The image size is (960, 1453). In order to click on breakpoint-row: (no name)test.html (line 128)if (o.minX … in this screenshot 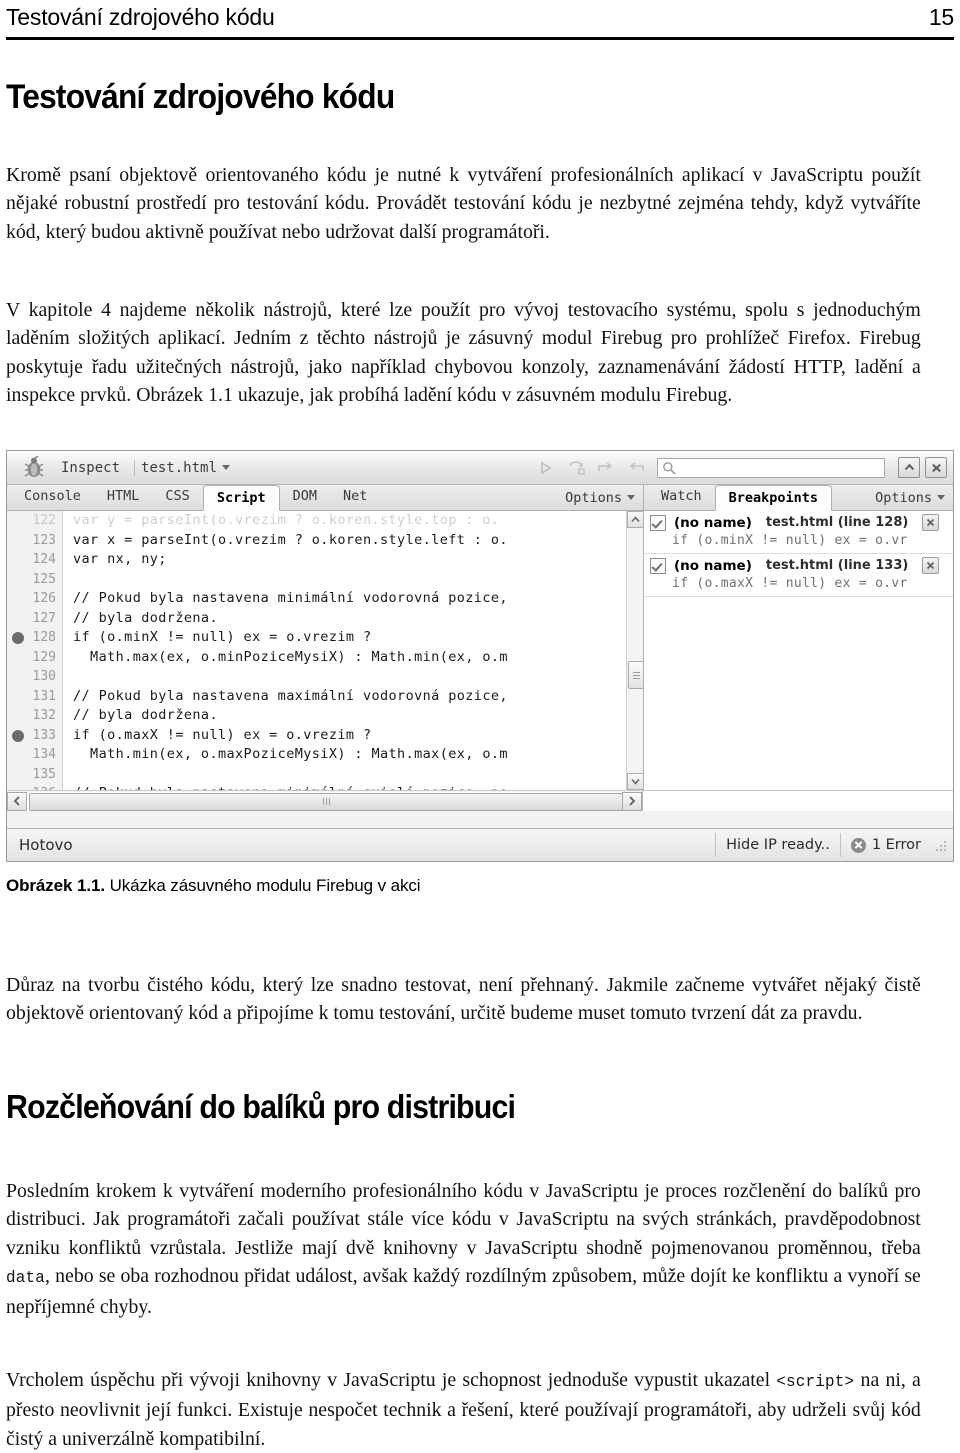, I will do `click(798, 532)`.